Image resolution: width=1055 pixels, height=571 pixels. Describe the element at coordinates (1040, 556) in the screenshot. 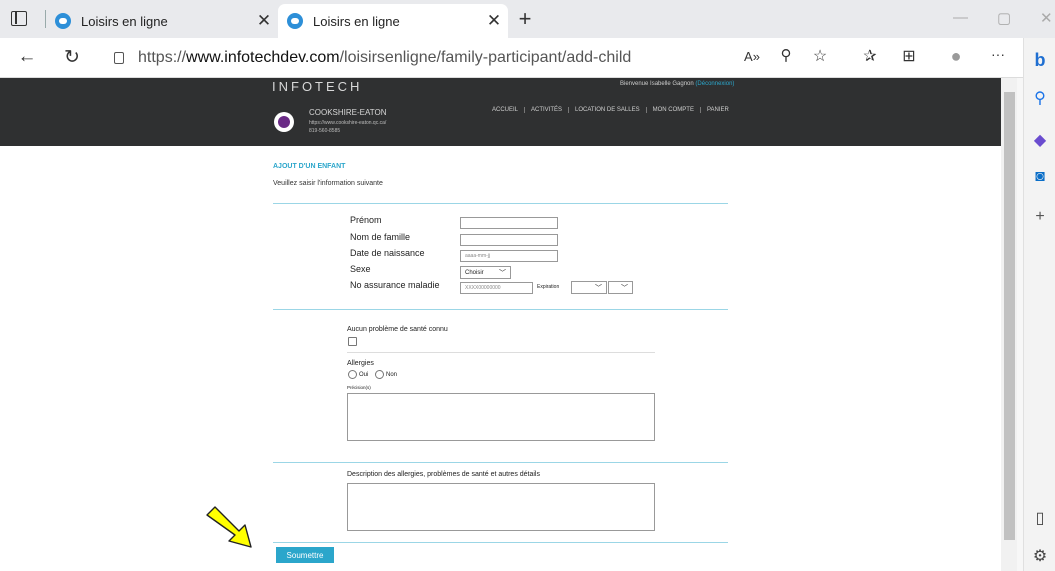

I see `settings-gear-icon: ⚙` at that location.